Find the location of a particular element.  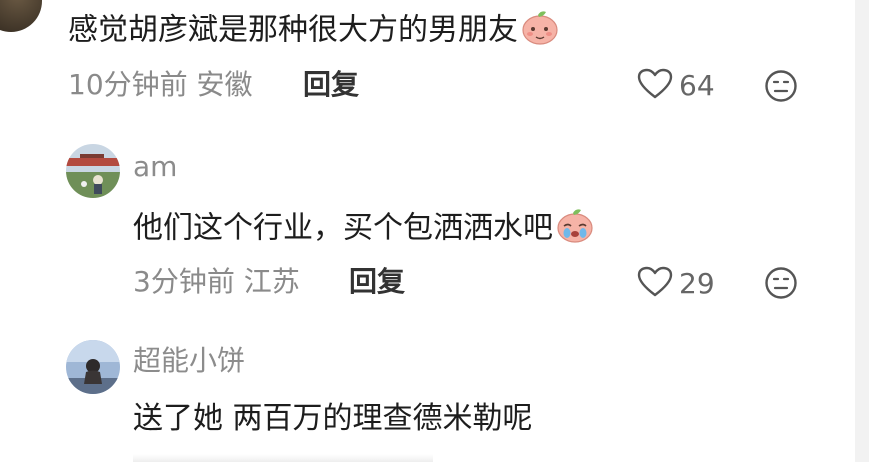

comment-2-reply-button: 回复 is located at coordinates (377, 282).